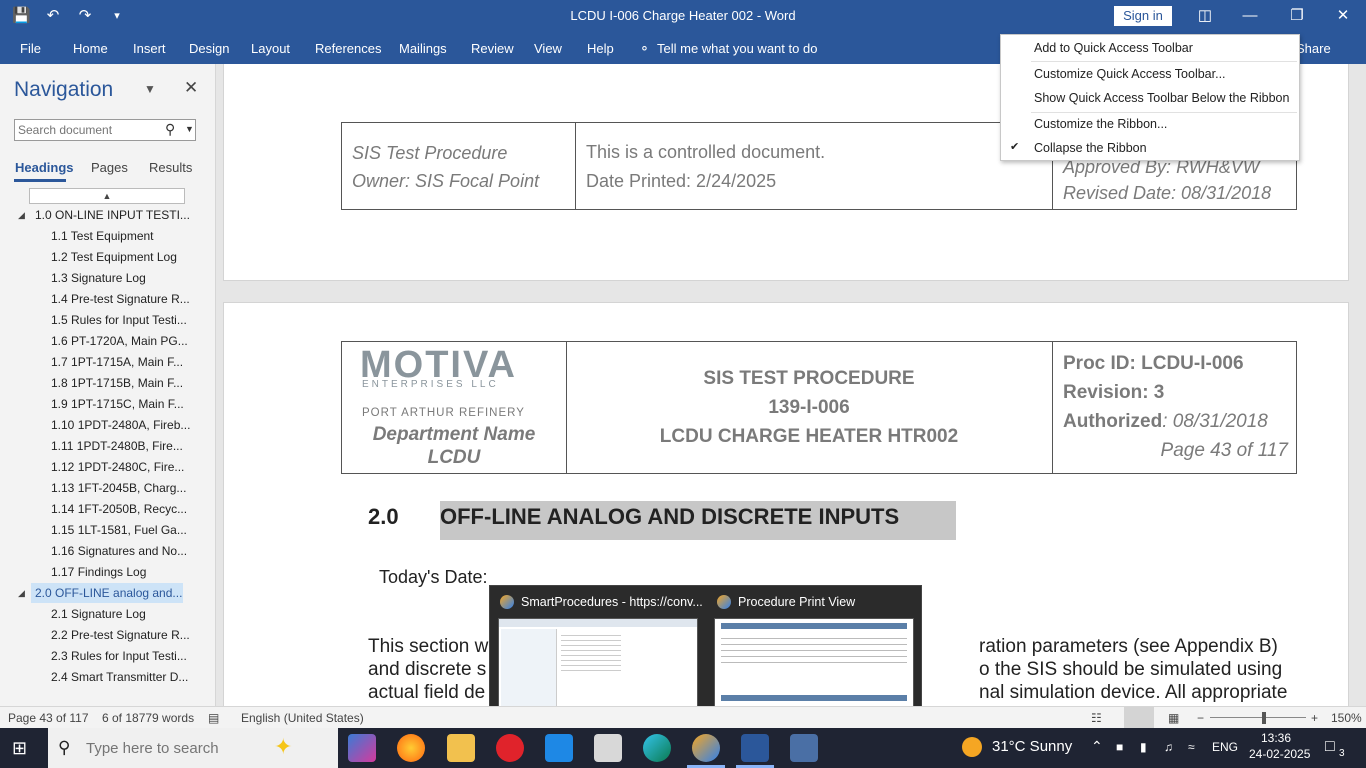 This screenshot has height=768, width=1366. Describe the element at coordinates (1113, 48) in the screenshot. I see `menu-add-to-qat: Add to Quick Access Toolbar` at that location.